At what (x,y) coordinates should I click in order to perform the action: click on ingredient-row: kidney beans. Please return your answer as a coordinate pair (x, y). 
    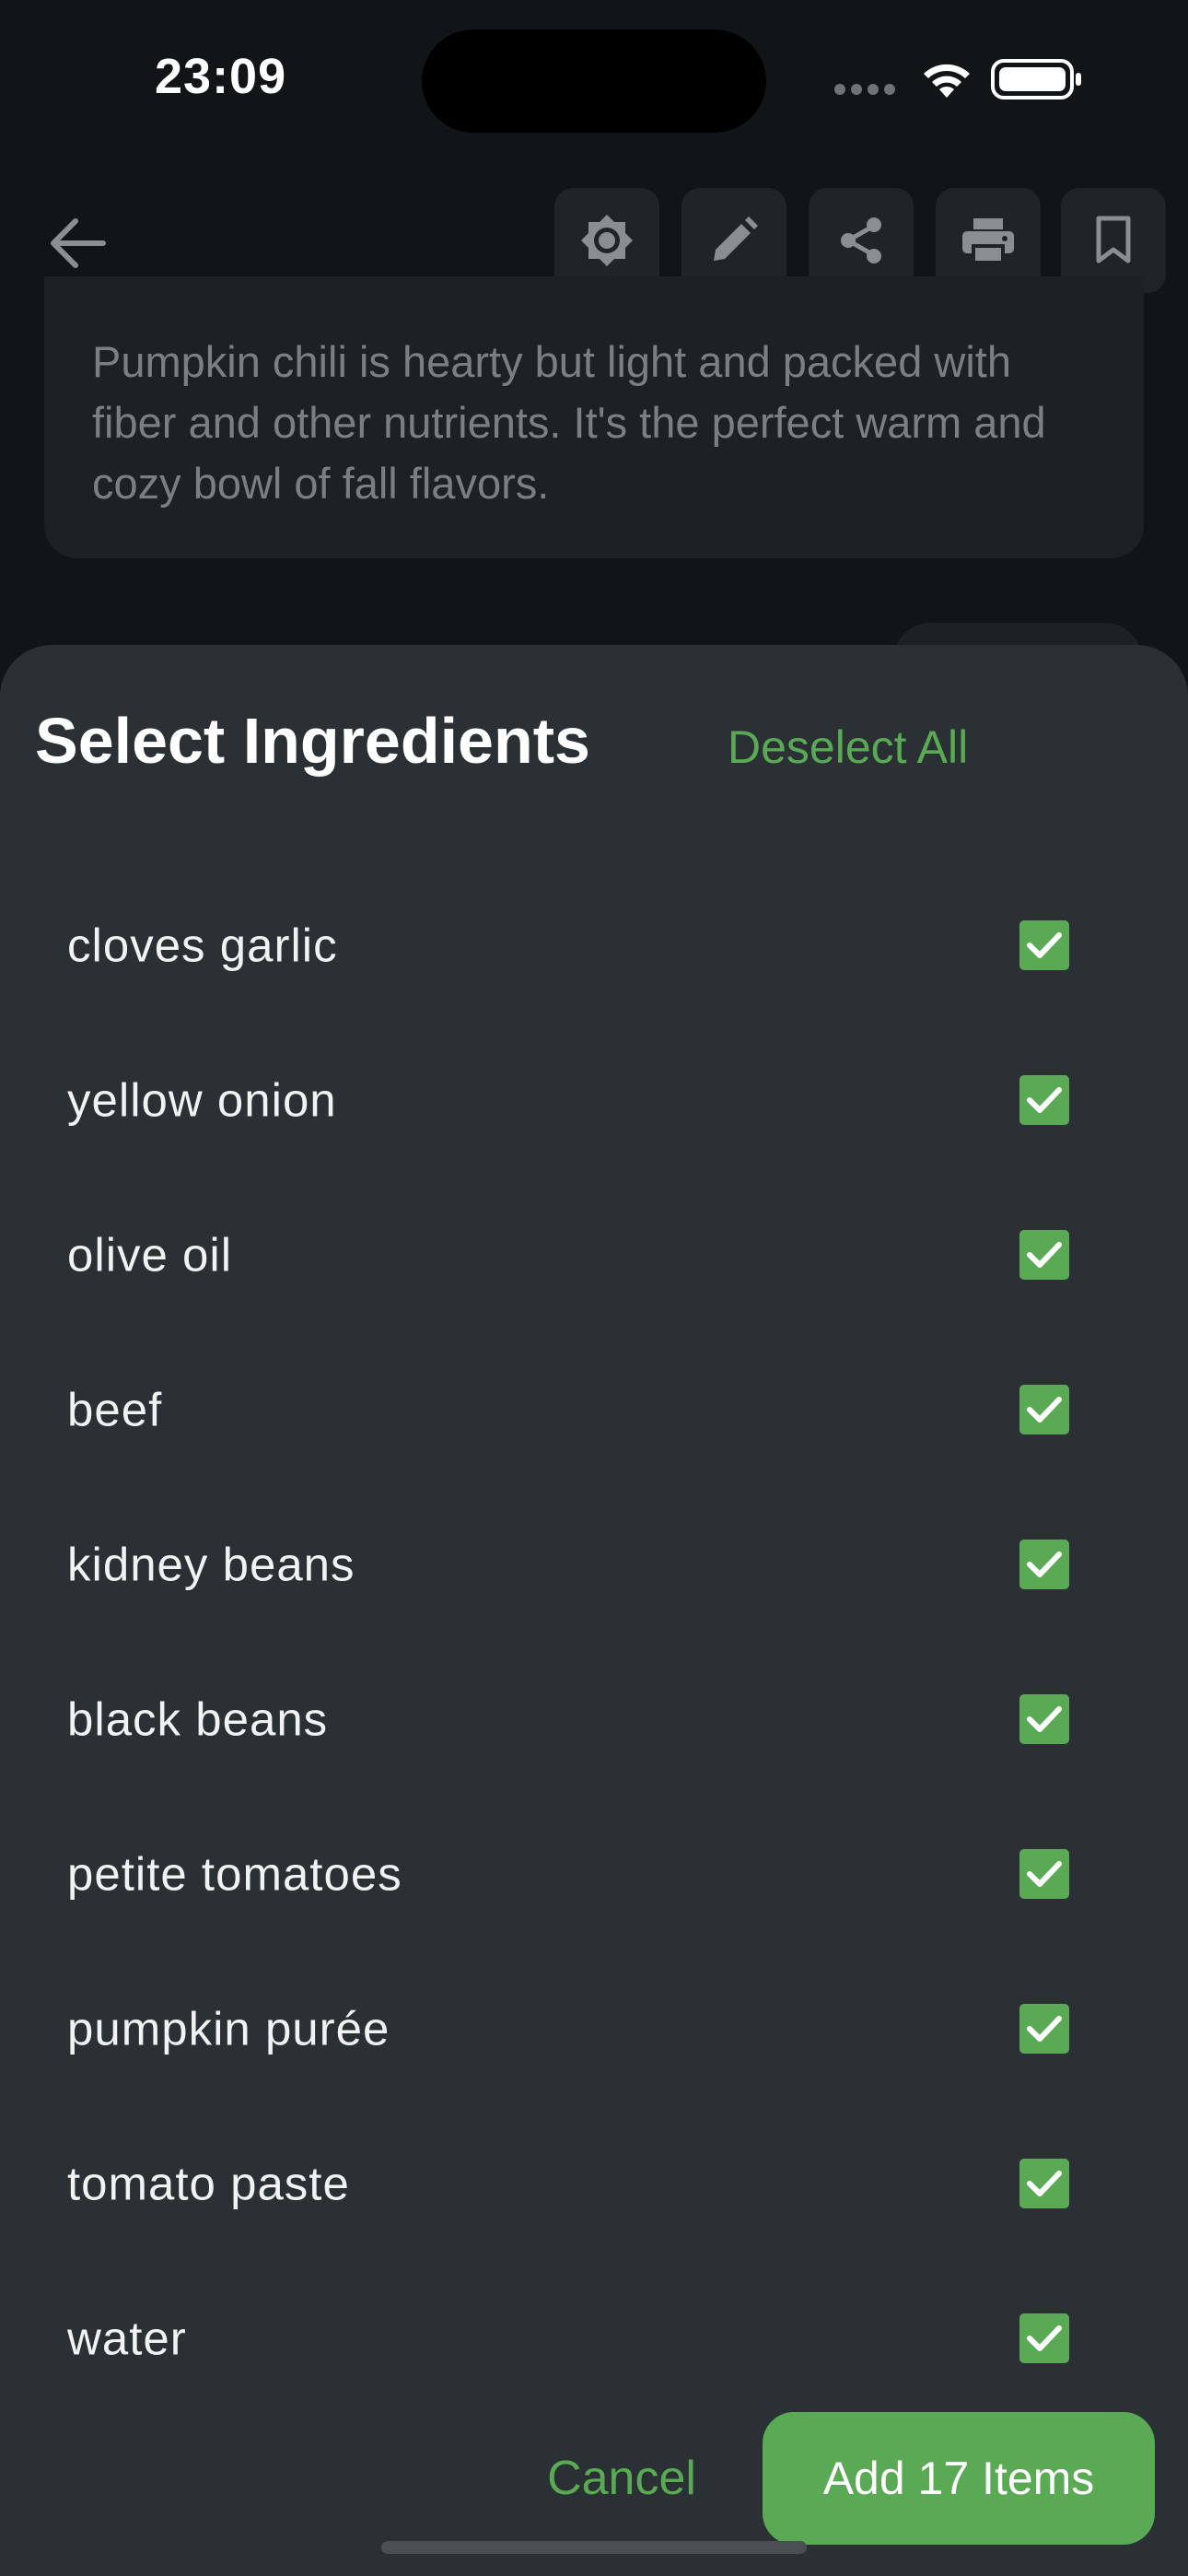
    Looking at the image, I should click on (594, 1564).